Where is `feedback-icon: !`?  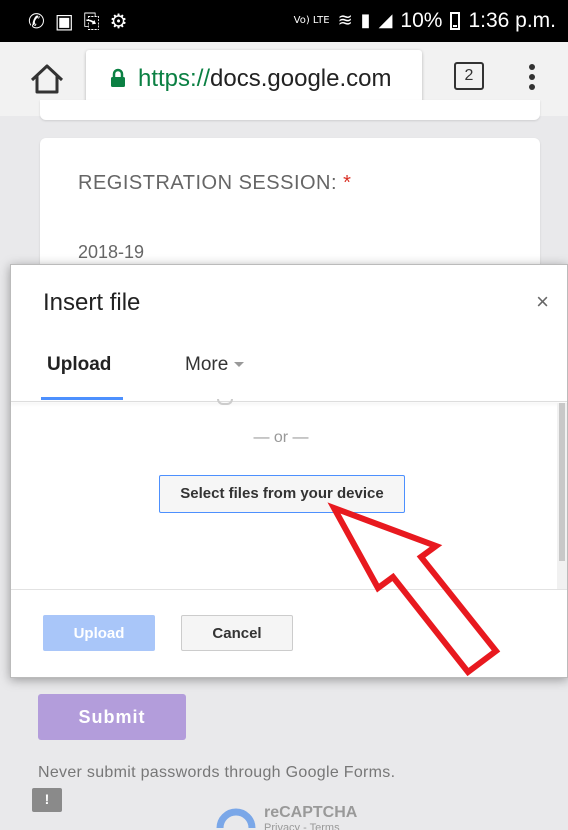
feedback-icon: ! is located at coordinates (47, 800).